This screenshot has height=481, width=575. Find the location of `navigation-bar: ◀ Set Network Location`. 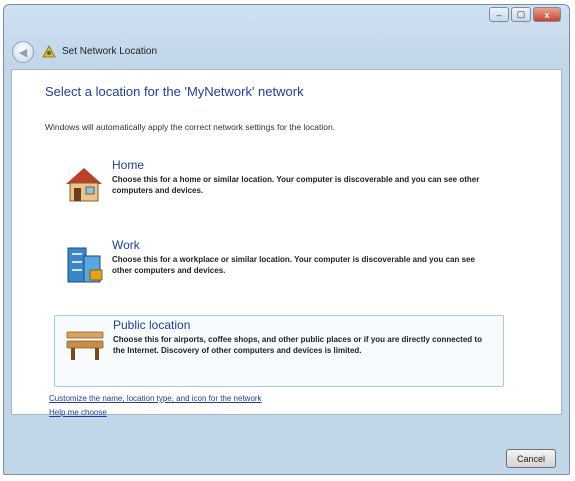

navigation-bar: ◀ Set Network Location is located at coordinates (286, 54).